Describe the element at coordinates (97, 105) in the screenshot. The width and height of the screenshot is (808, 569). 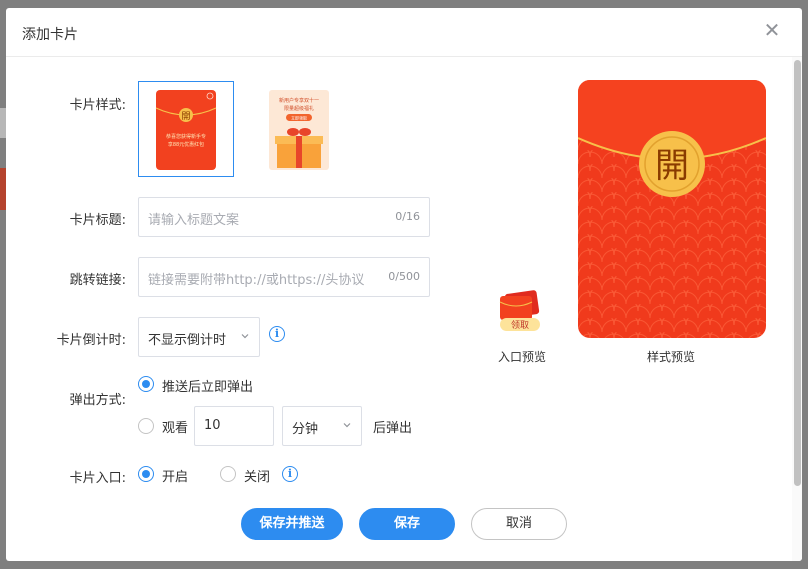
I see `style-label: 卡片样式:` at that location.